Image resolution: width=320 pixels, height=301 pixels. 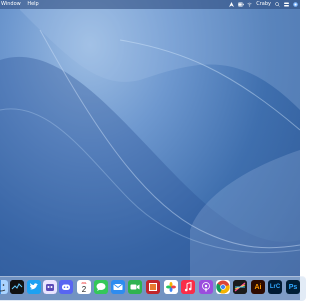 I want to click on twitter-icon, so click(x=34, y=287).